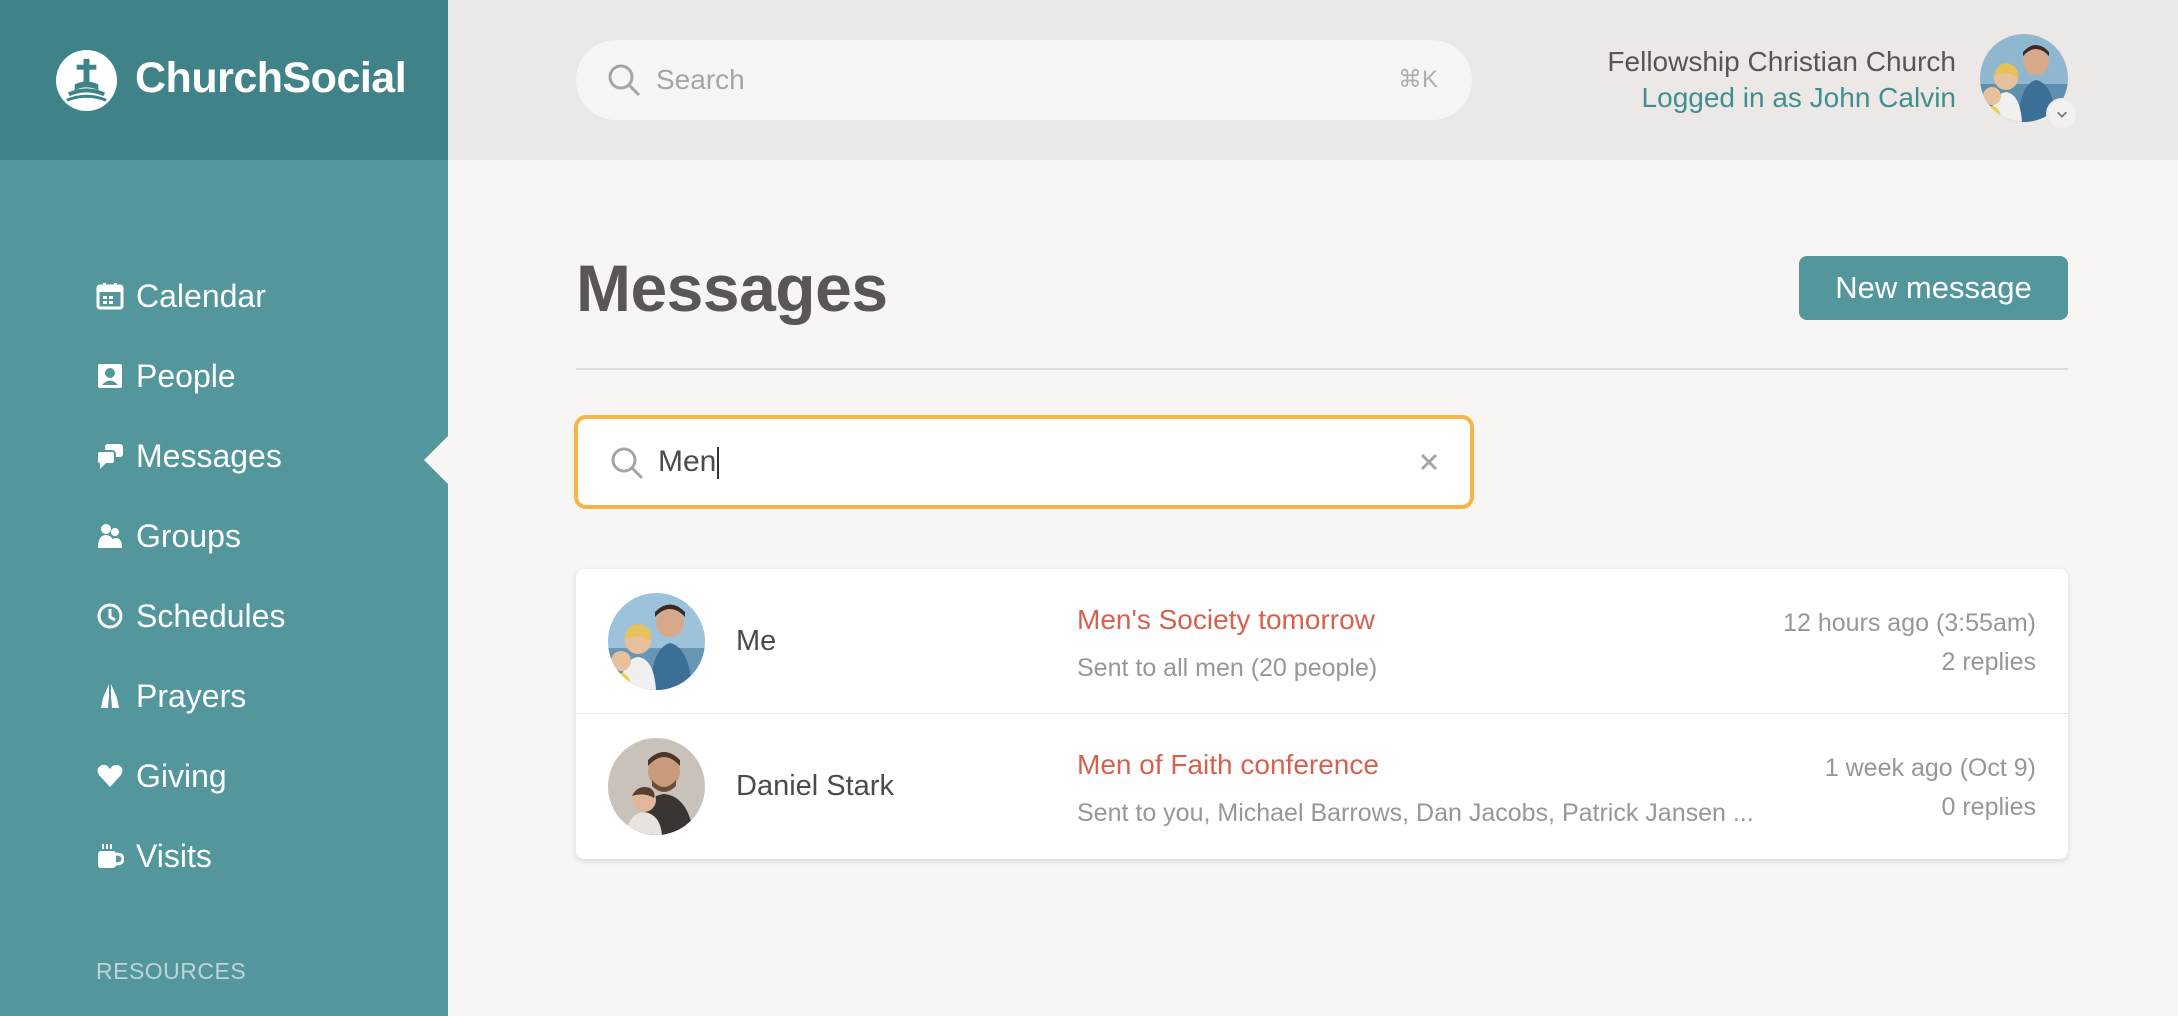  I want to click on organization-name: Fellowship Christian Church, so click(1781, 61).